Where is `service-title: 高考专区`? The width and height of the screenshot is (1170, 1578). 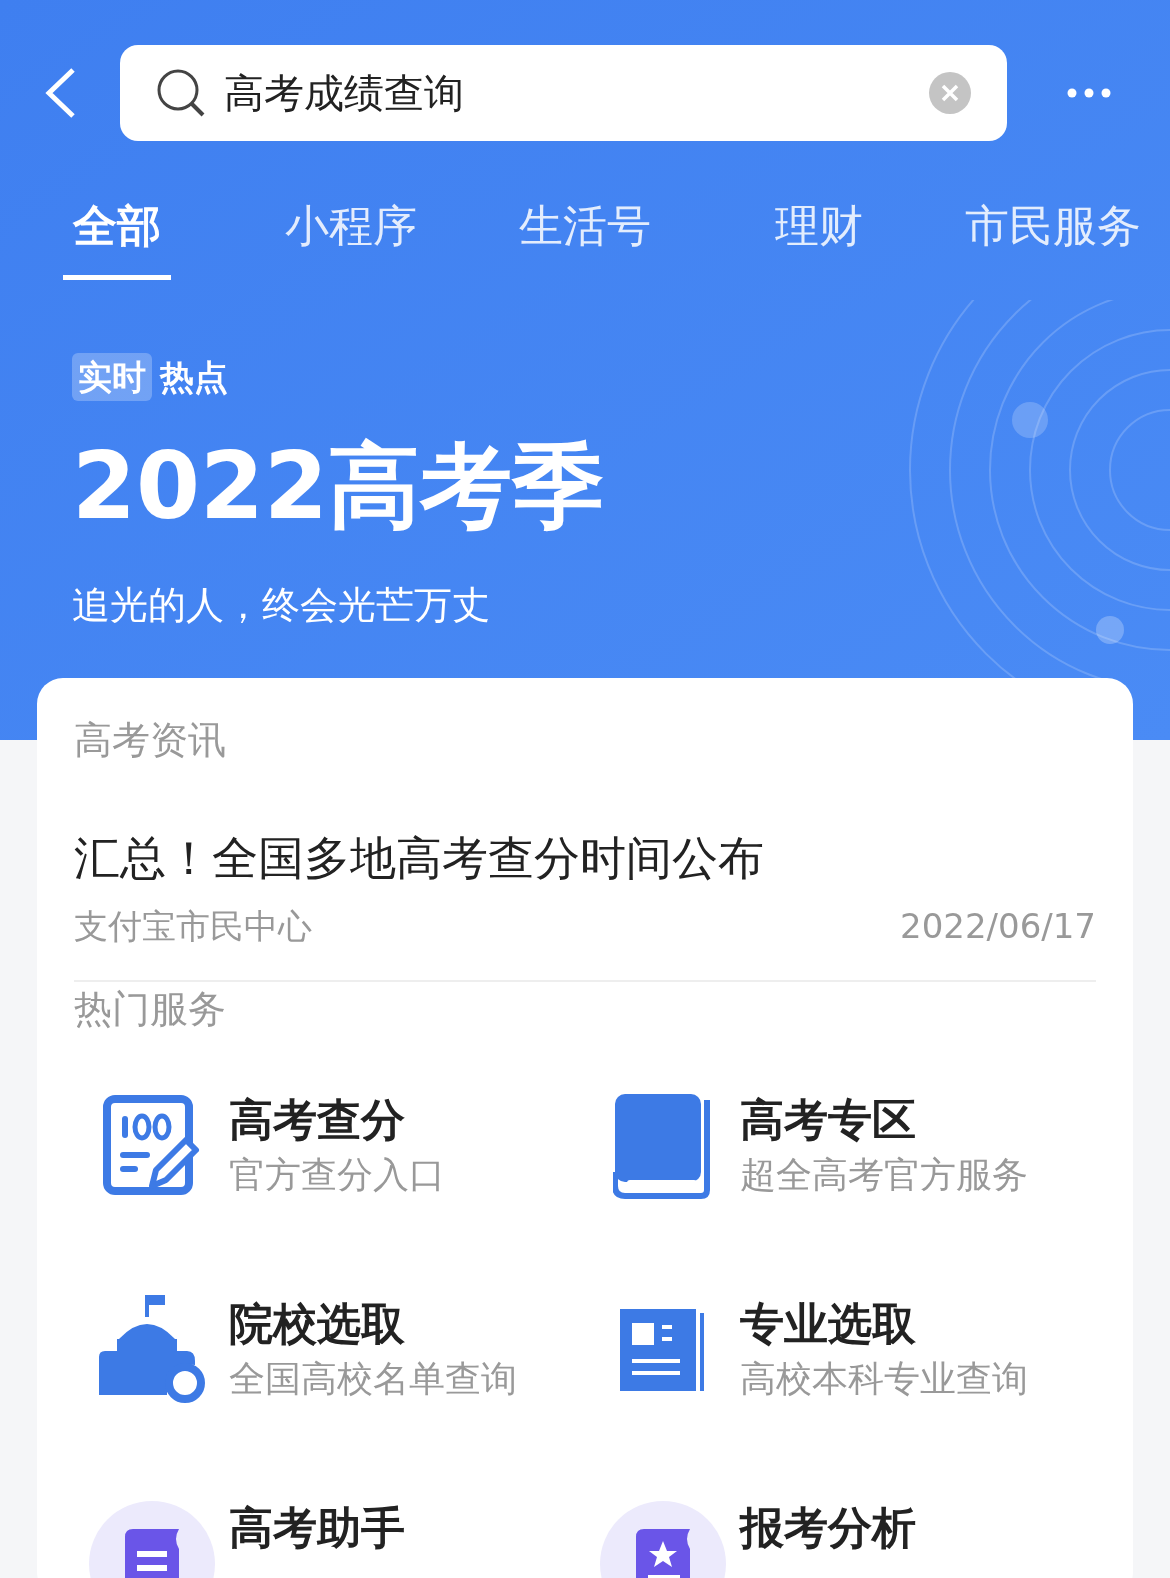 service-title: 高考专区 is located at coordinates (828, 1120).